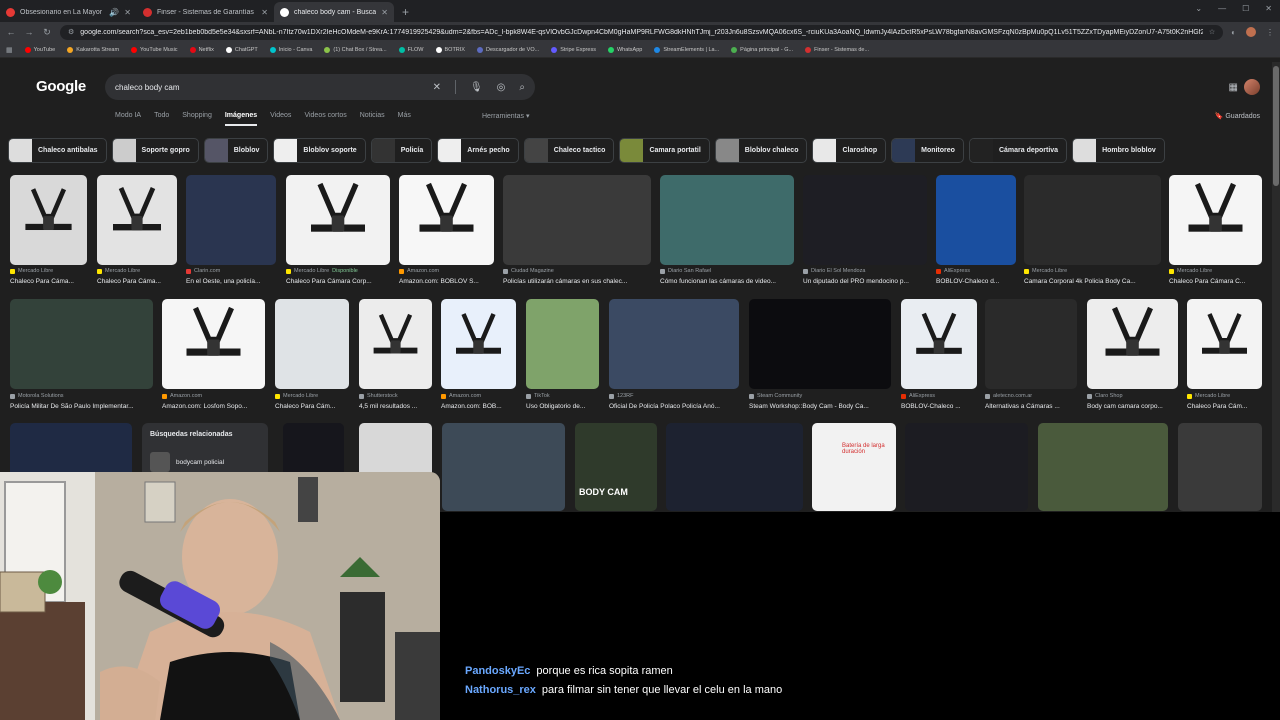 Image resolution: width=1280 pixels, height=720 pixels. What do you see at coordinates (57, 150) in the screenshot?
I see `refine-chip: Chaleco antibalas` at bounding box center [57, 150].